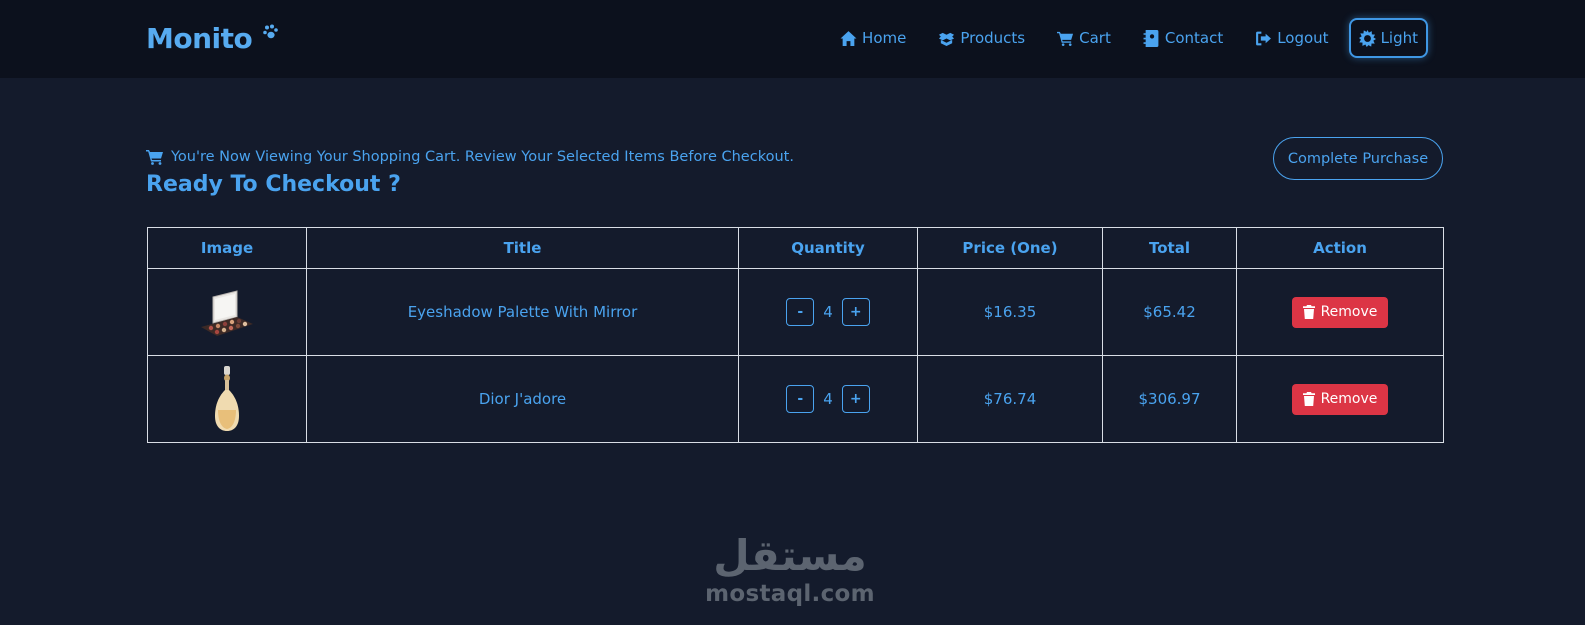 The image size is (1585, 625). What do you see at coordinates (828, 248) in the screenshot?
I see `column-header-quantity: Quantity` at bounding box center [828, 248].